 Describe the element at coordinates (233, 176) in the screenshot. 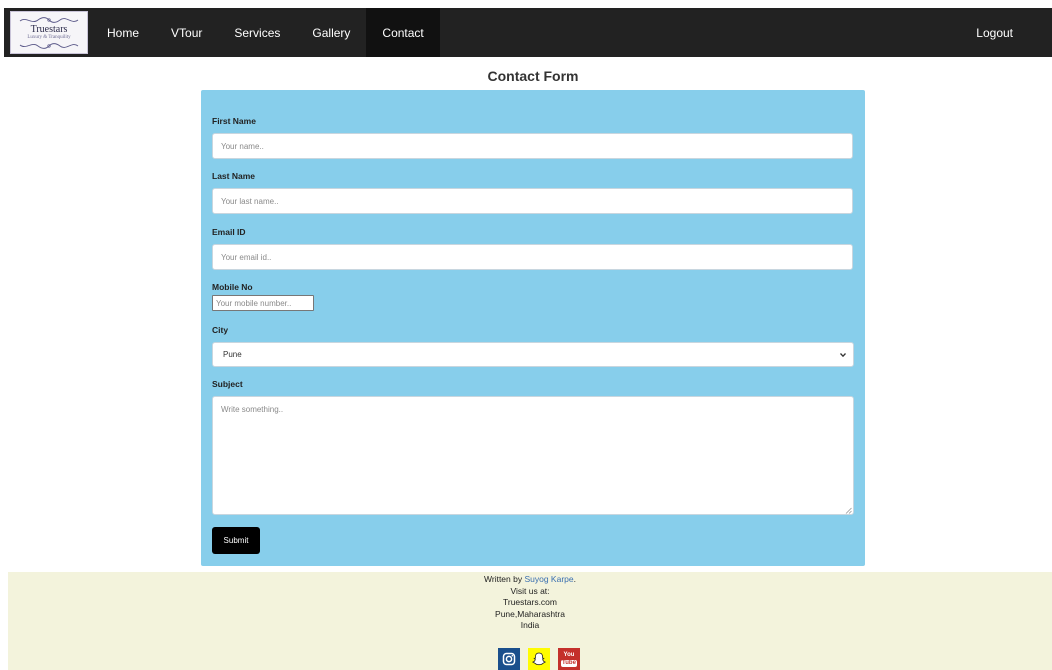

I see `last-name-label: Last Name` at that location.